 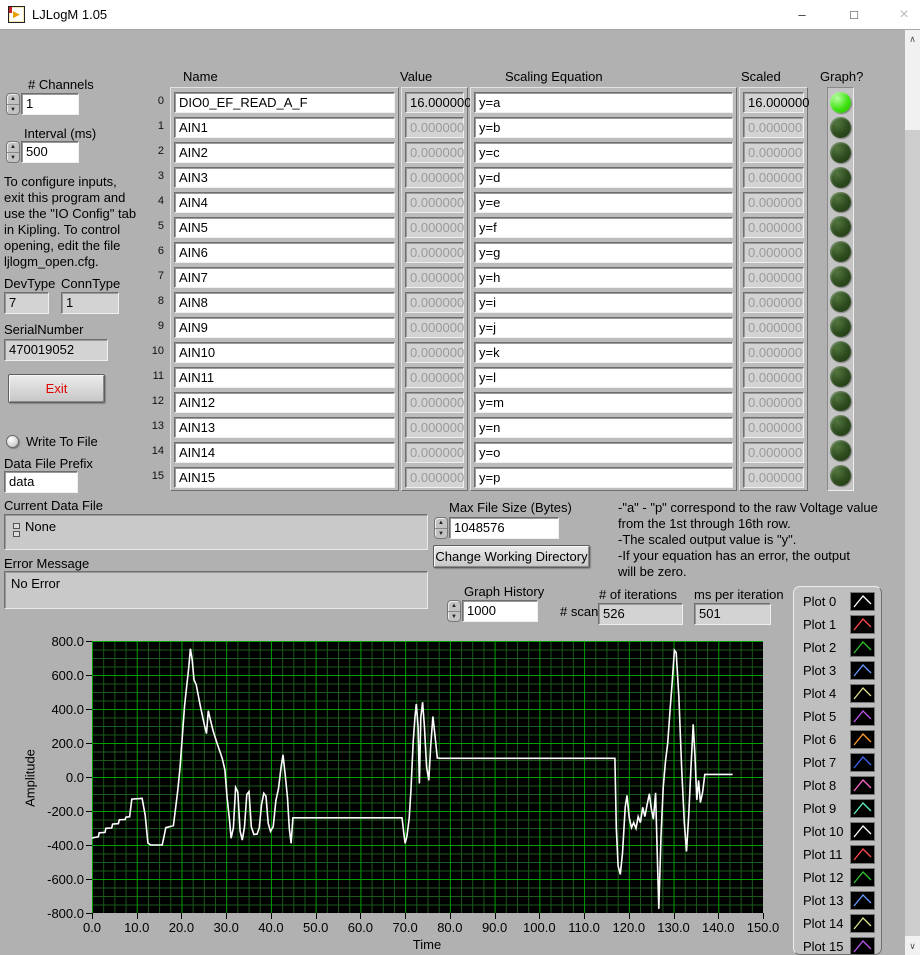 What do you see at coordinates (454, 617) in the screenshot?
I see `graph-history-down-icon: ▼` at bounding box center [454, 617].